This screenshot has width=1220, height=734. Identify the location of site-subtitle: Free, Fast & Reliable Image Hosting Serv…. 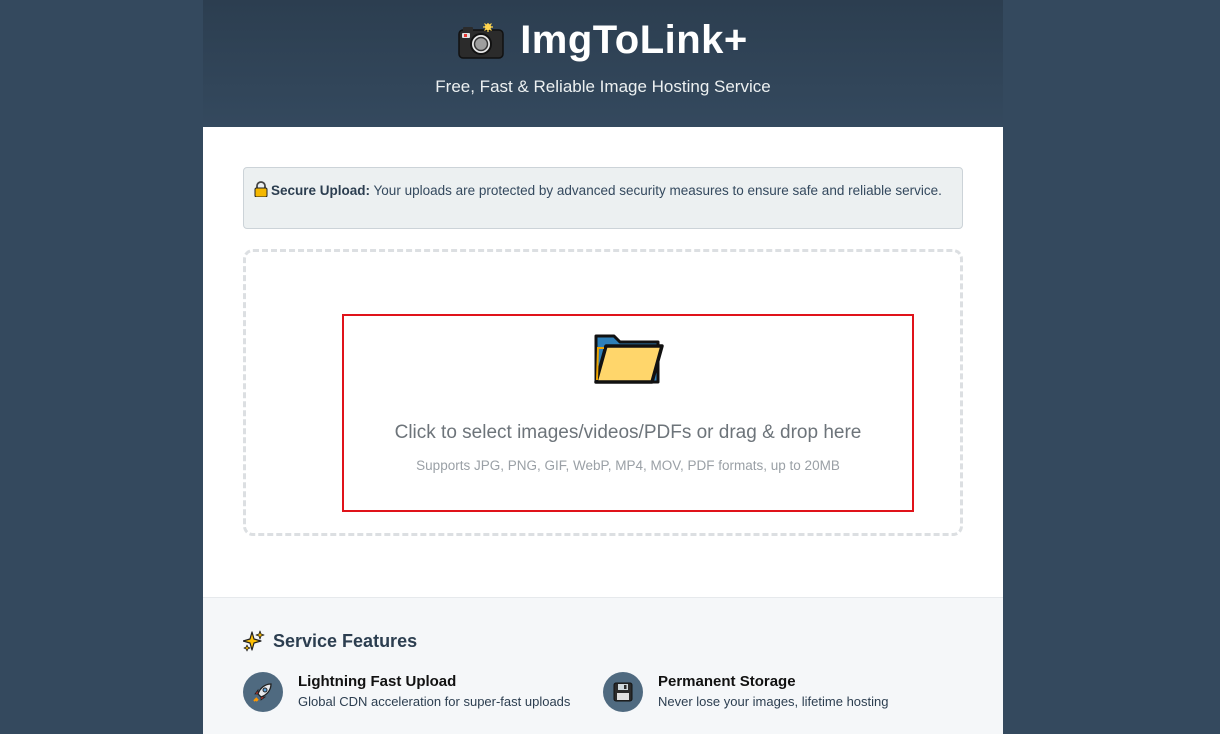
(603, 86).